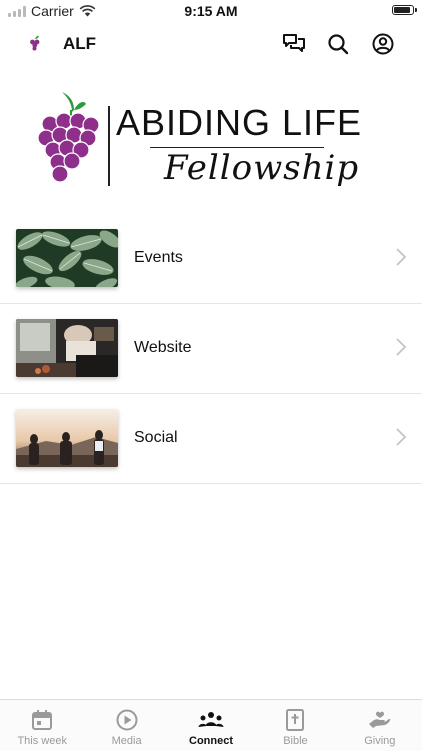 Image resolution: width=422 pixels, height=751 pixels. I want to click on brand-divider, so click(109, 146).